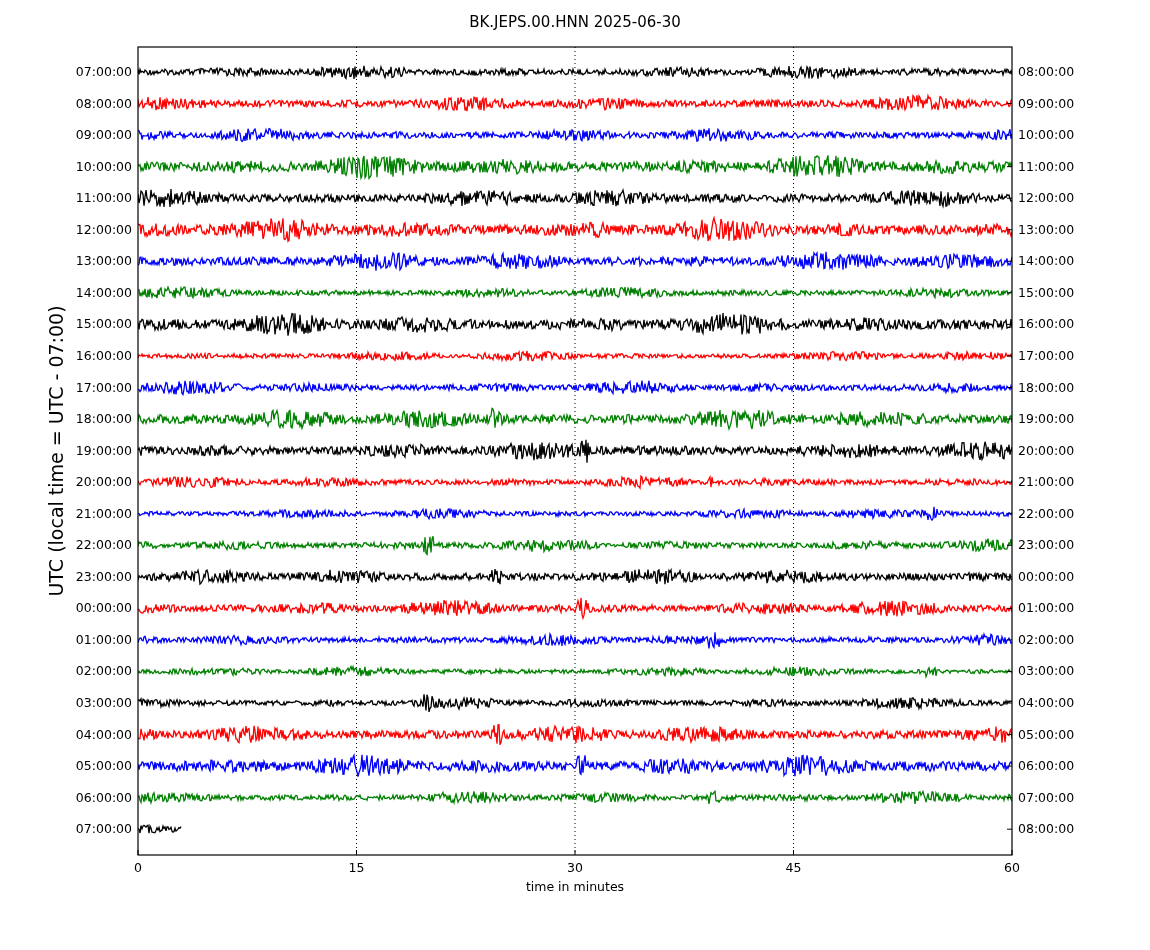 This screenshot has width=1150, height=950. I want to click on x-axis-title: time in minutes, so click(575, 886).